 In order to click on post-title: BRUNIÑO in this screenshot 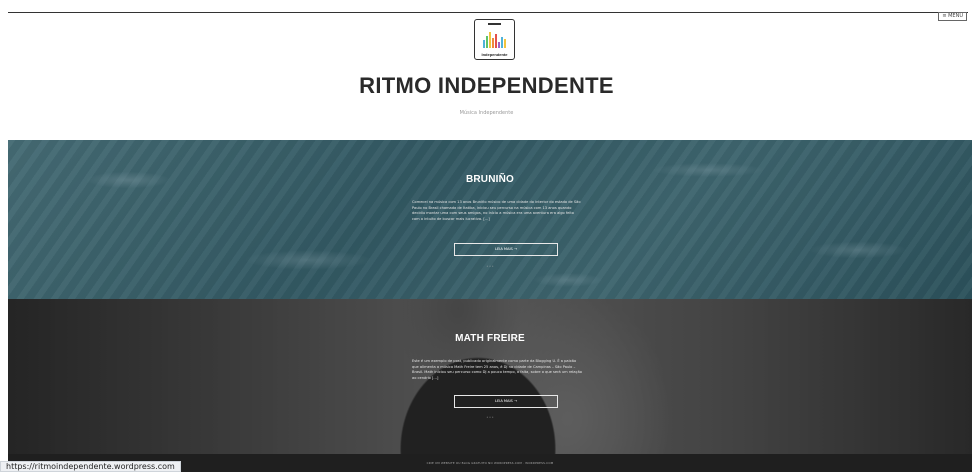, I will do `click(490, 179)`.